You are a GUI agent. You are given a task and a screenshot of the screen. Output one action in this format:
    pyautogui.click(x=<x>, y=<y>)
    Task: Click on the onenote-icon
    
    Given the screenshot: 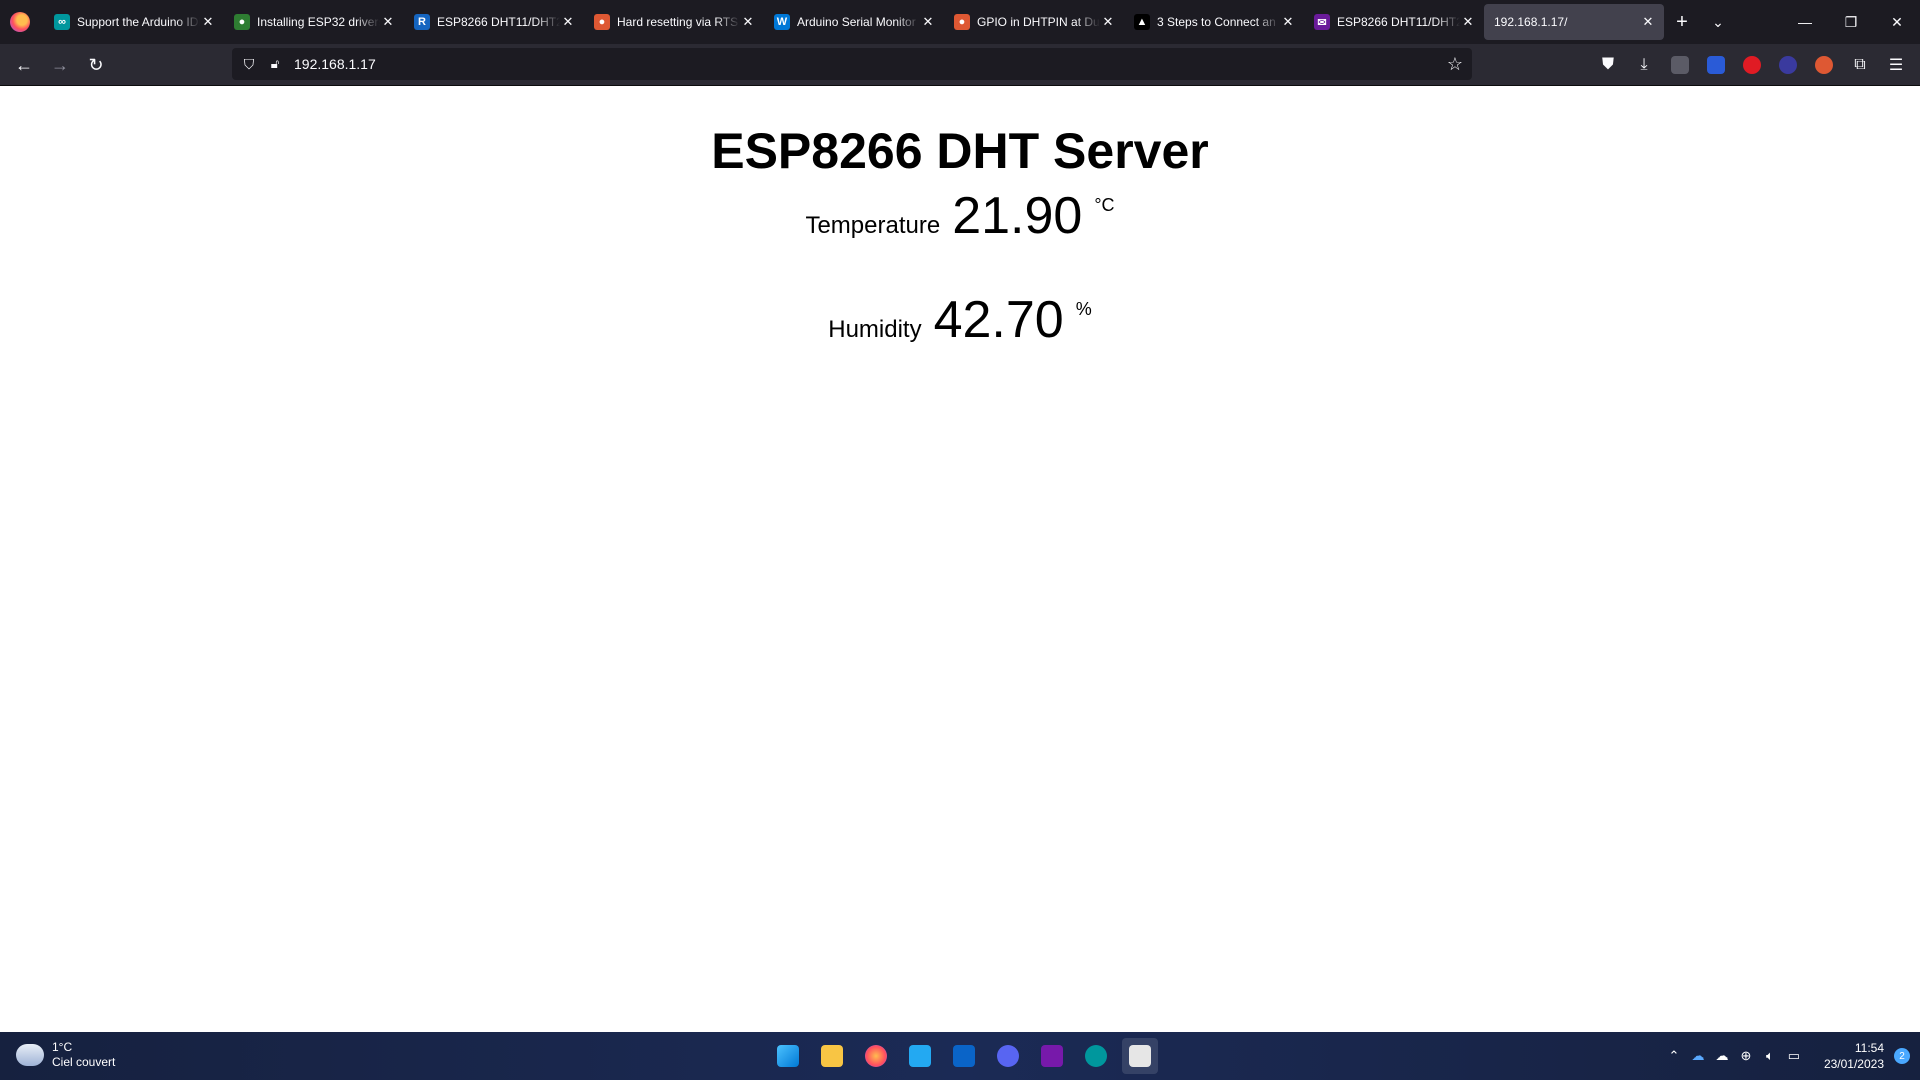 What is the action you would take?
    pyautogui.click(x=1052, y=1056)
    